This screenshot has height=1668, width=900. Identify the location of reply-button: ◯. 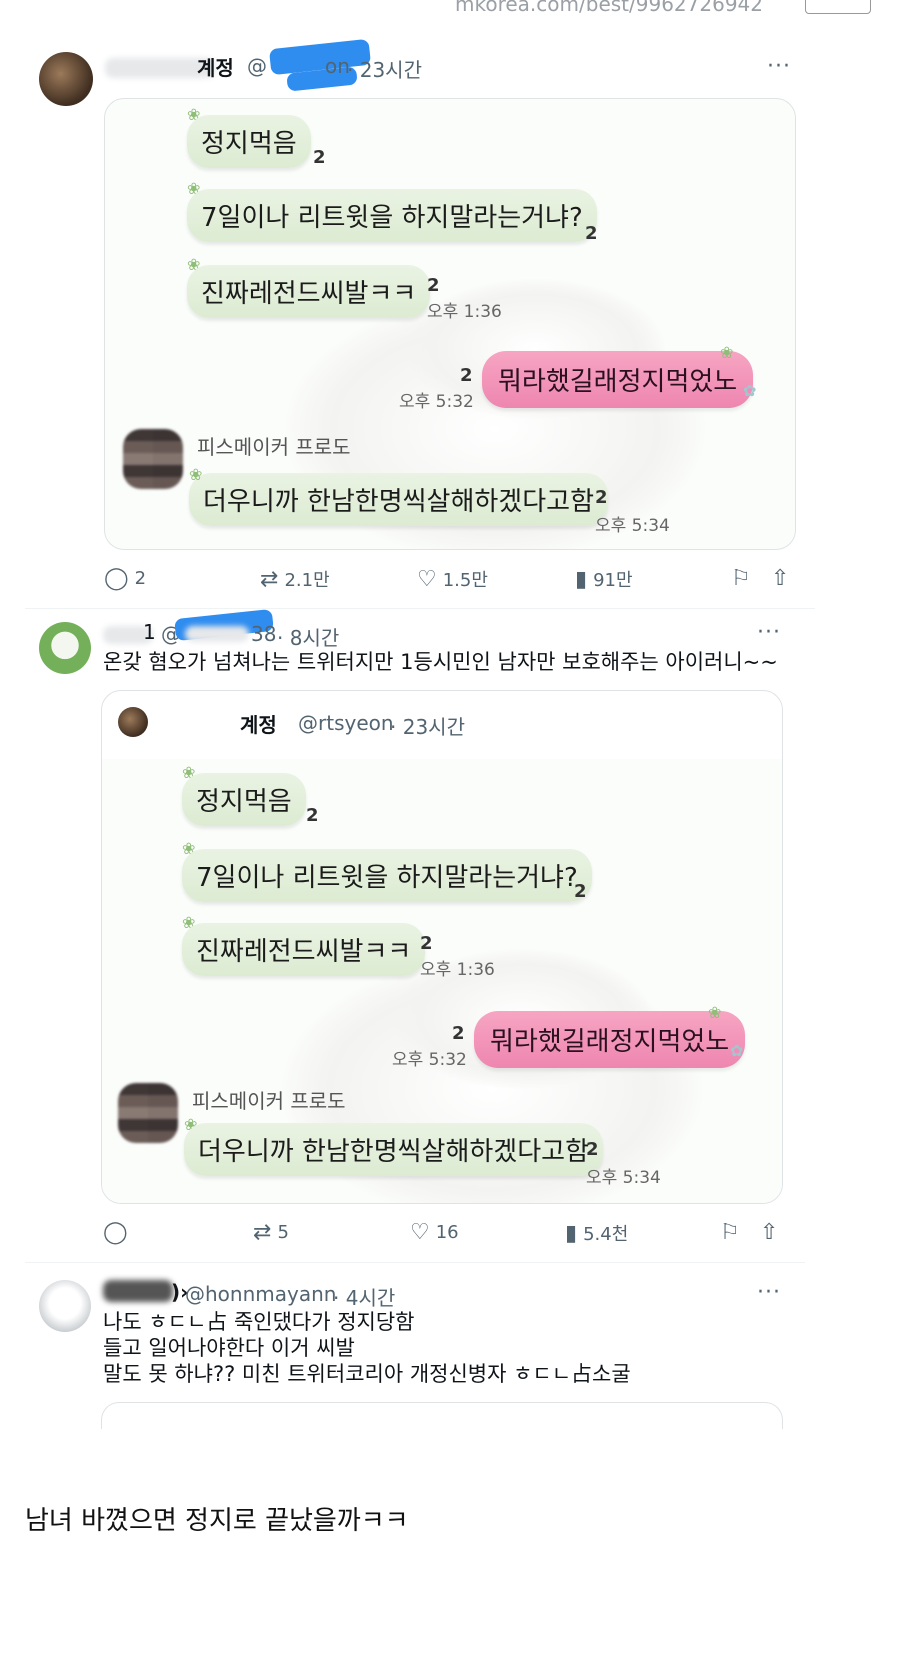
(118, 1232).